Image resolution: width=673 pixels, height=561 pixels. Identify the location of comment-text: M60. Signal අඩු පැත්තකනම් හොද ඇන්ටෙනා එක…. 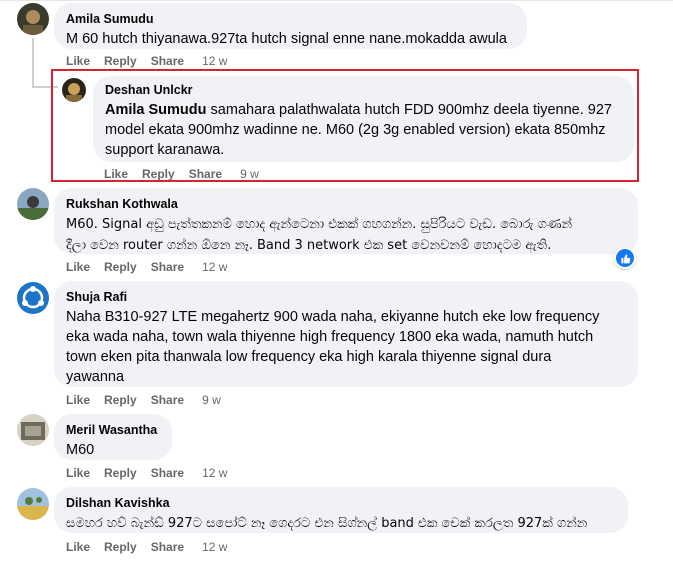
(346, 235).